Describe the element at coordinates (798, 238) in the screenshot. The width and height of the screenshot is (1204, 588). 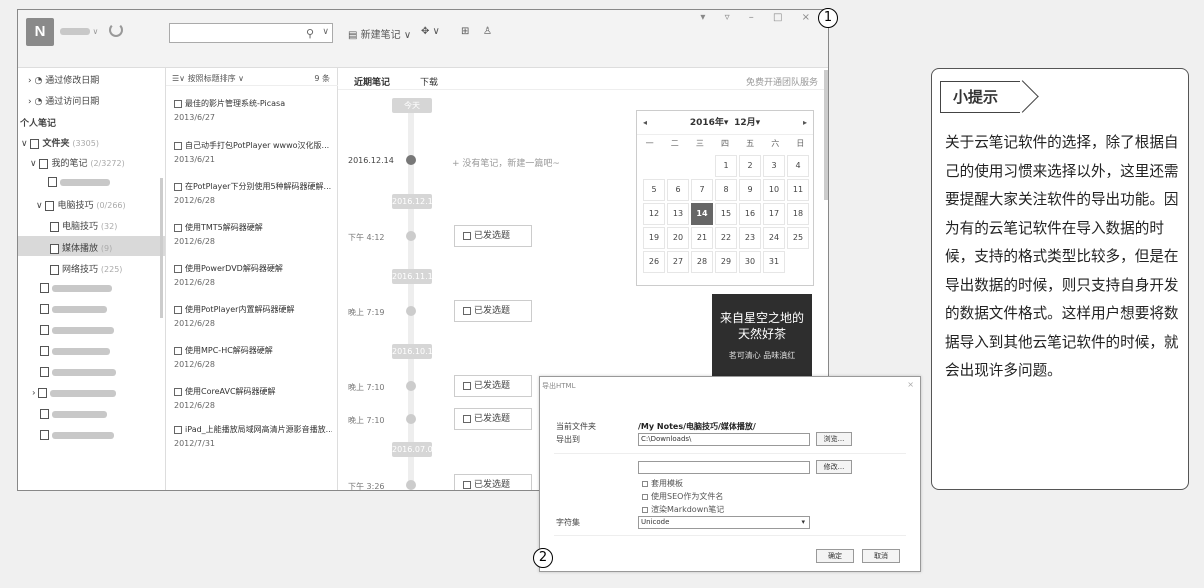
I see `calendar-day: 25` at that location.